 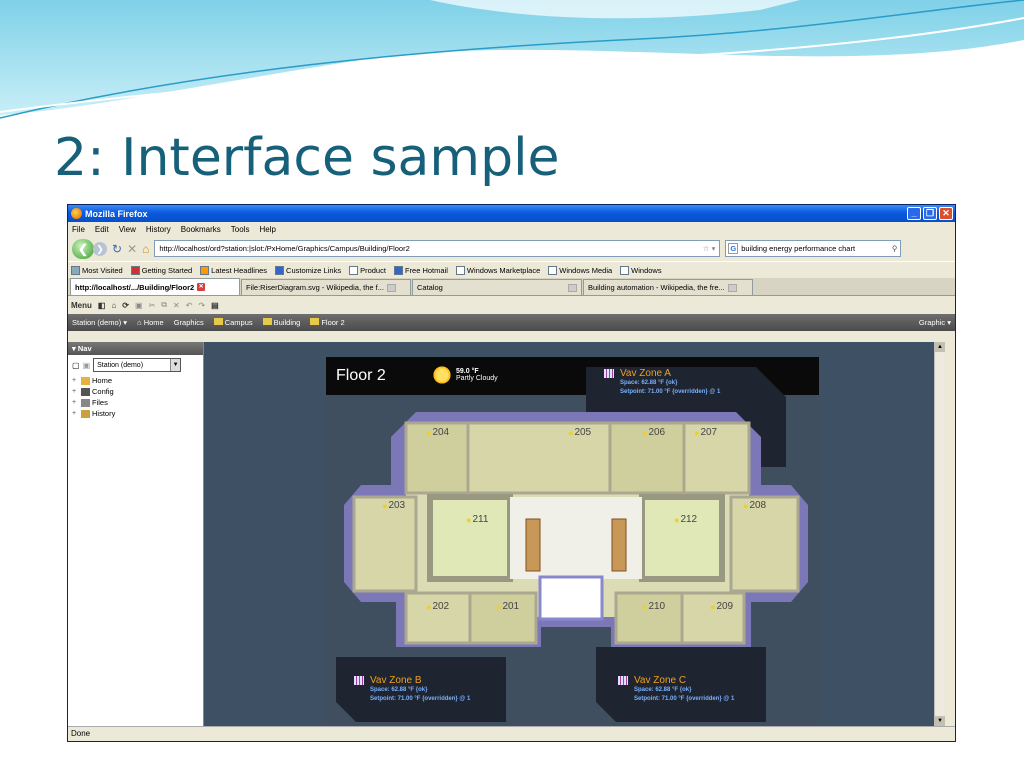 I want to click on forward-button: ❯, so click(x=100, y=248).